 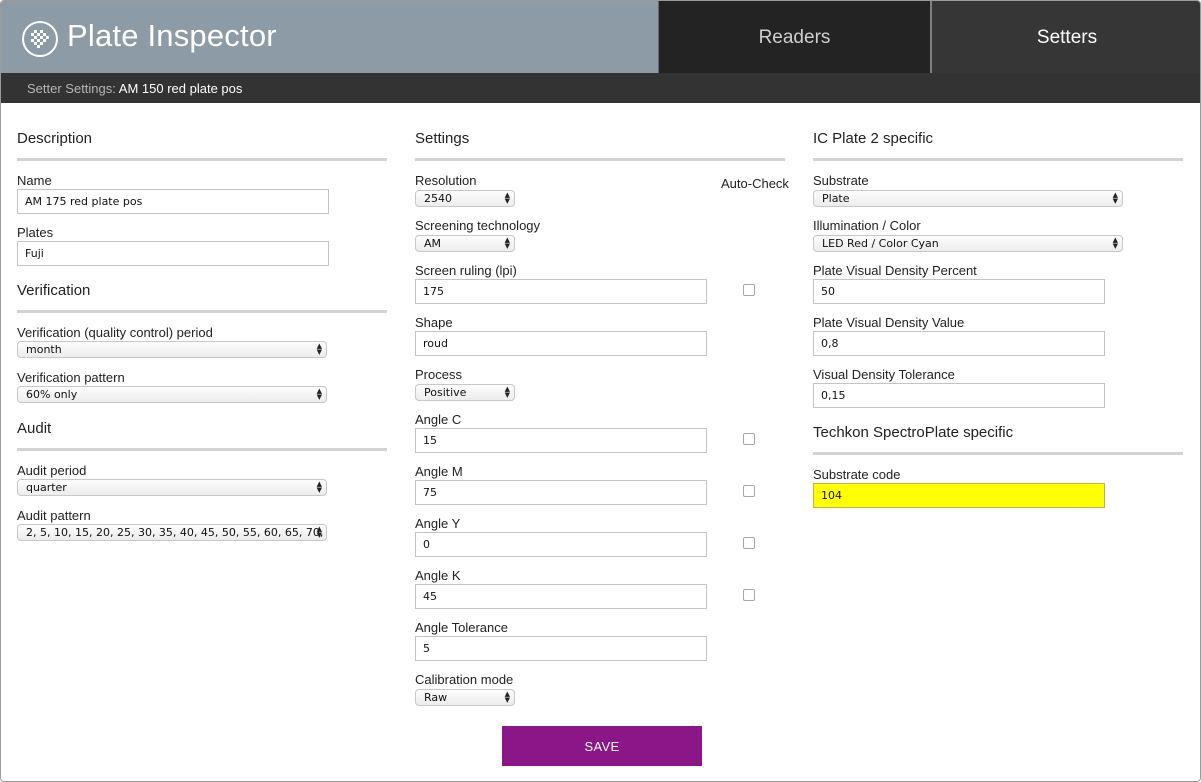 I want to click on density-value-label: Plate Visual Density Value, so click(x=889, y=322).